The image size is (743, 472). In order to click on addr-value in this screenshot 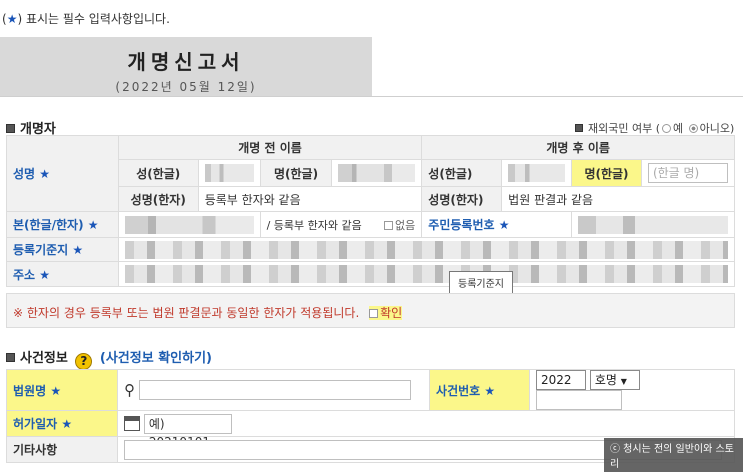, I will do `click(426, 274)`.